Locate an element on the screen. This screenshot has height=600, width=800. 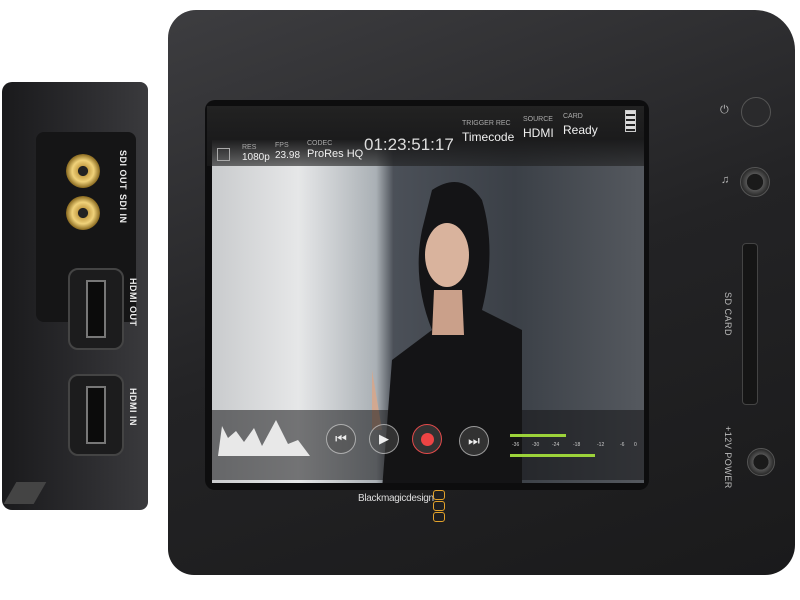
brand-logo-mark is located at coordinates (439, 506).